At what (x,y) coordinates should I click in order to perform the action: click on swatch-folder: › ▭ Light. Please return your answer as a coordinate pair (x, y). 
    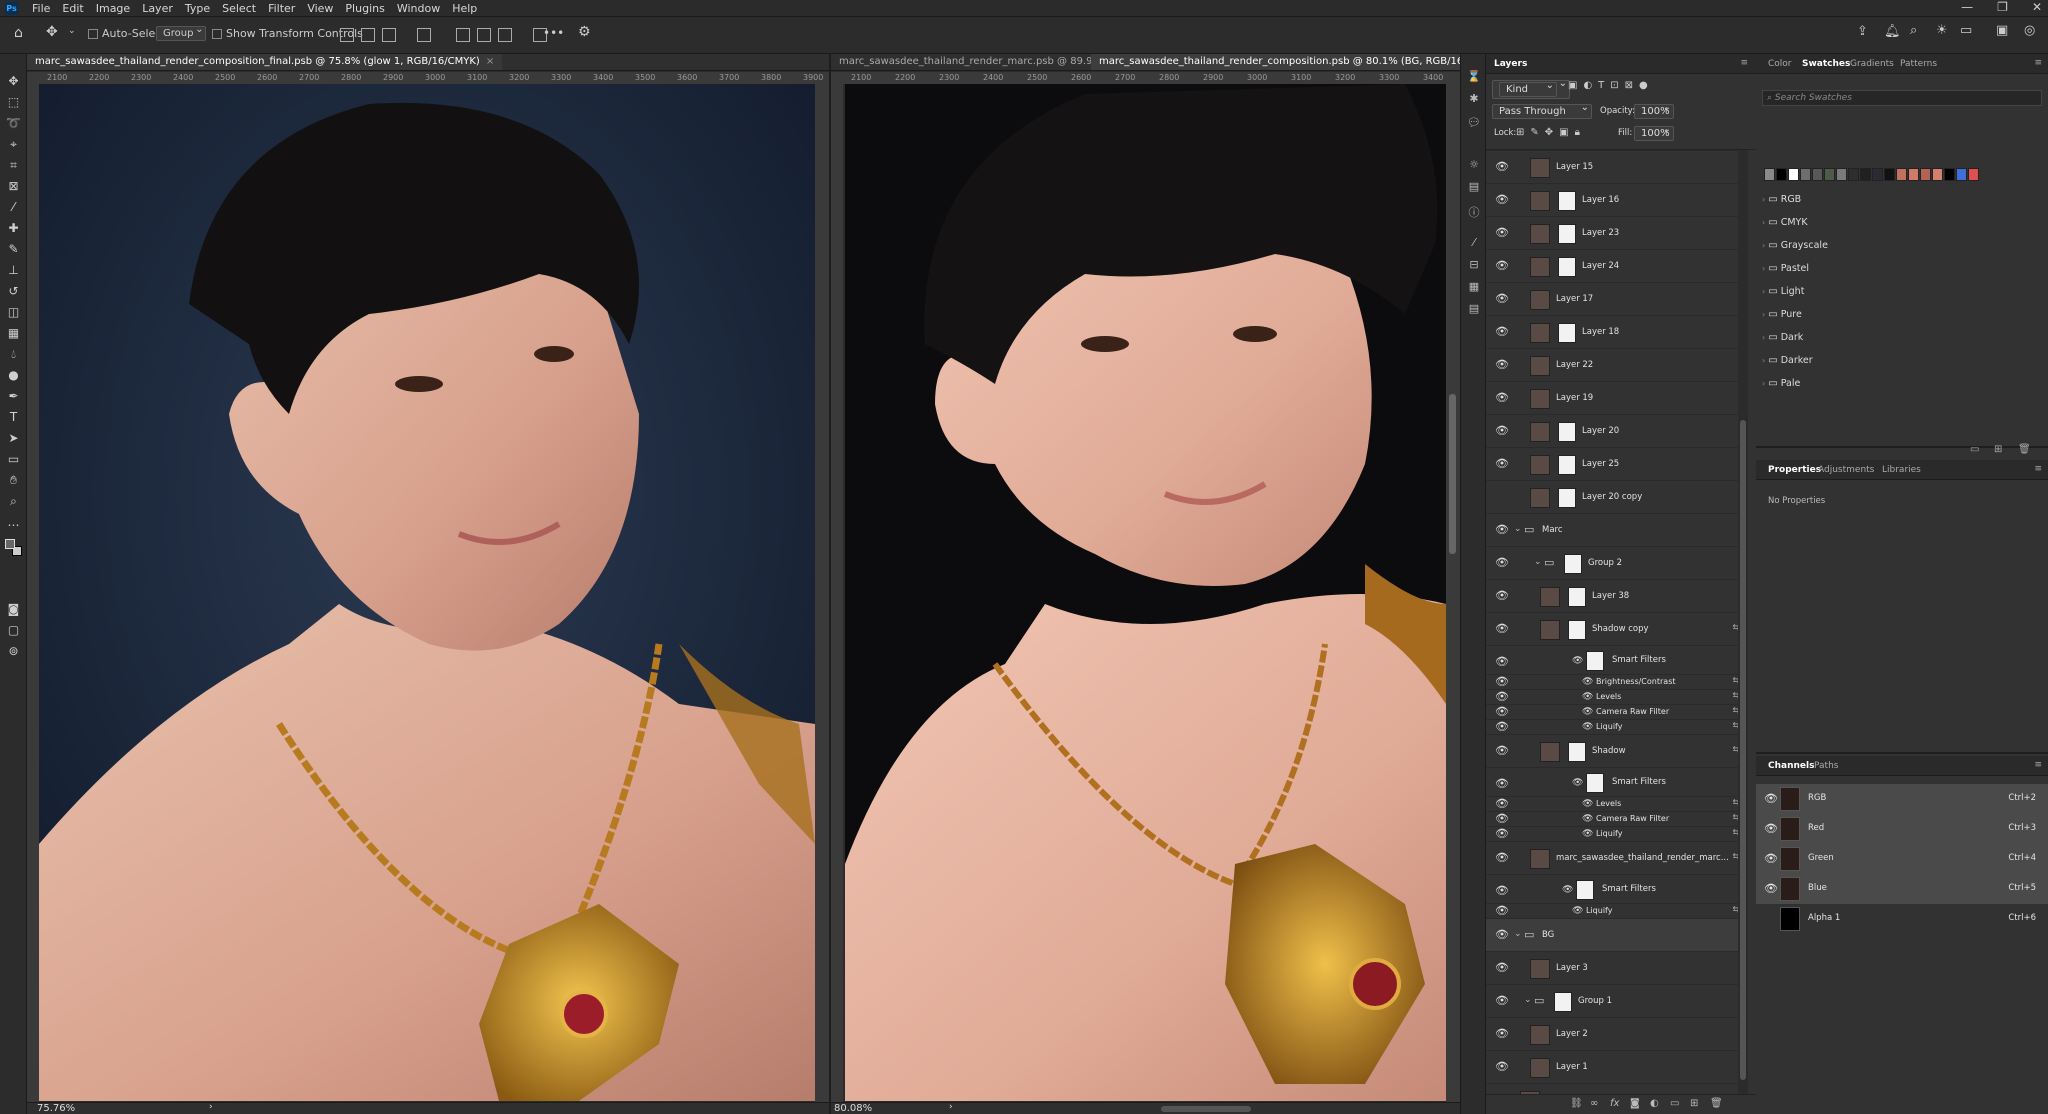
    Looking at the image, I should click on (1783, 291).